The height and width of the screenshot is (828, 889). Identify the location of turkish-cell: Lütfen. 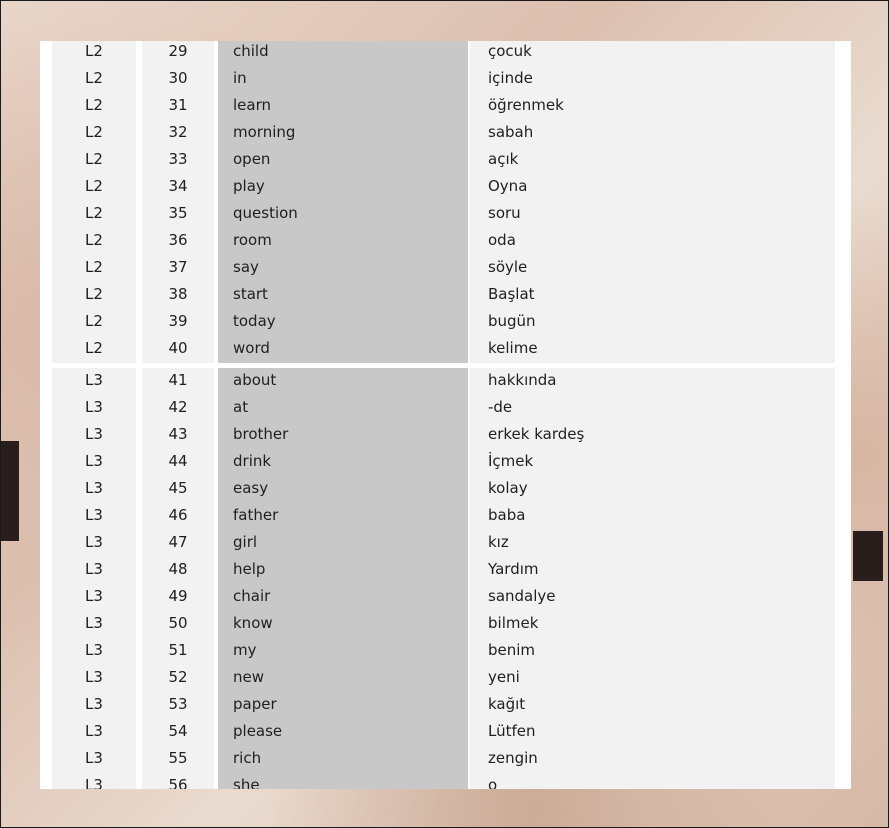
(652, 732).